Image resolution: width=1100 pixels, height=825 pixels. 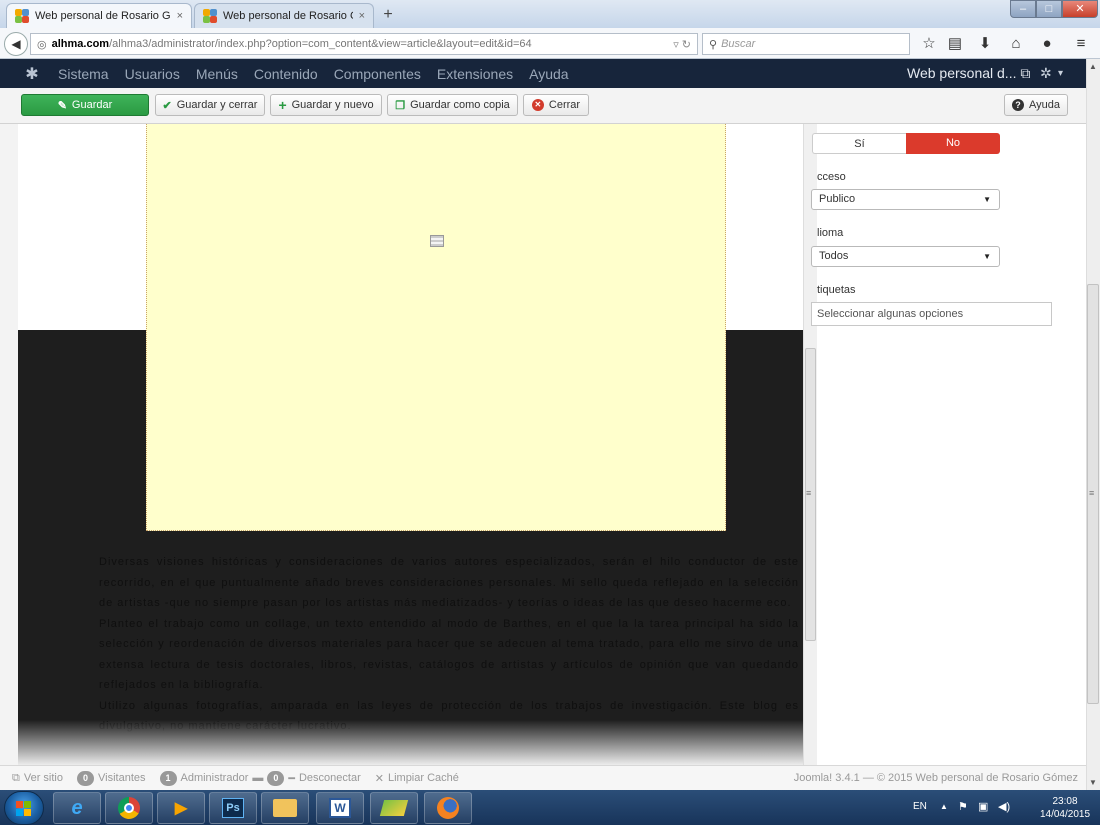 What do you see at coordinates (332, 105) in the screenshot?
I see `save-new-label: Guardar y nuevo` at bounding box center [332, 105].